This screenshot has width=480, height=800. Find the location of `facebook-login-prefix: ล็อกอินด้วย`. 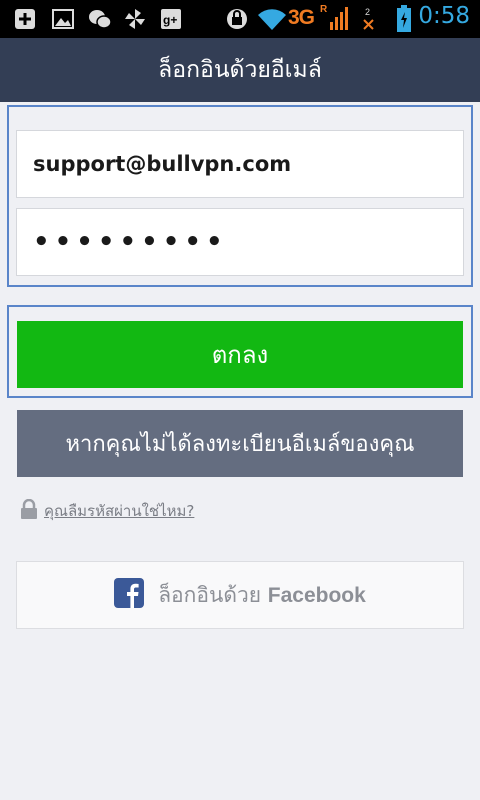

facebook-login-prefix: ล็อกอินด้วย is located at coordinates (210, 594).